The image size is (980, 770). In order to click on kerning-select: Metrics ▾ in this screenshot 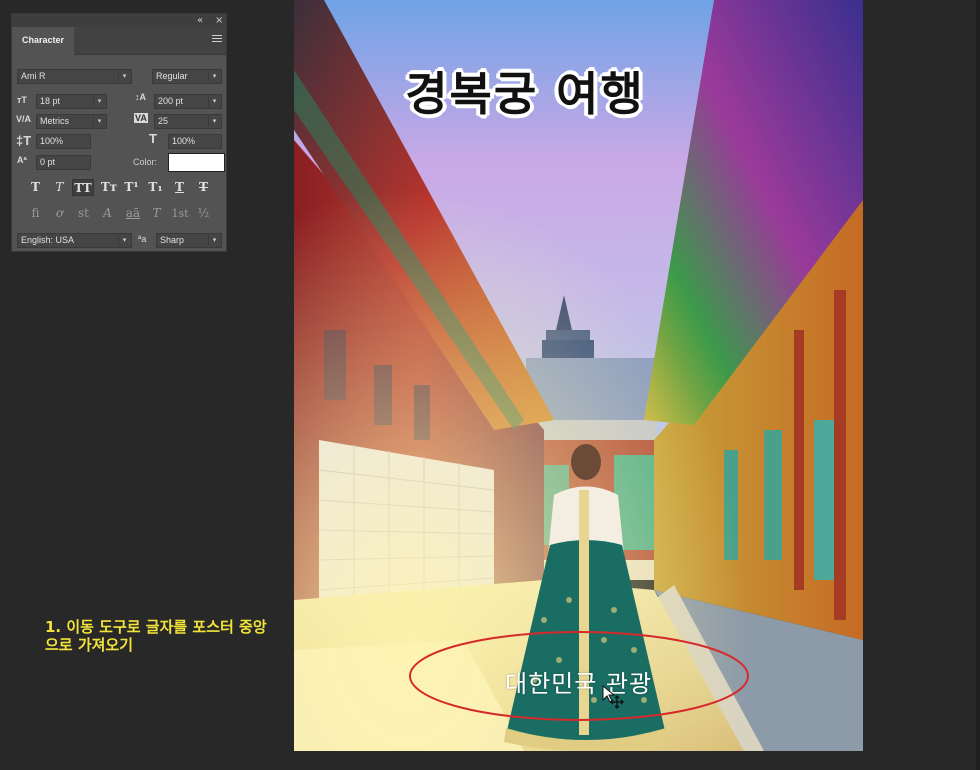, I will do `click(71, 121)`.